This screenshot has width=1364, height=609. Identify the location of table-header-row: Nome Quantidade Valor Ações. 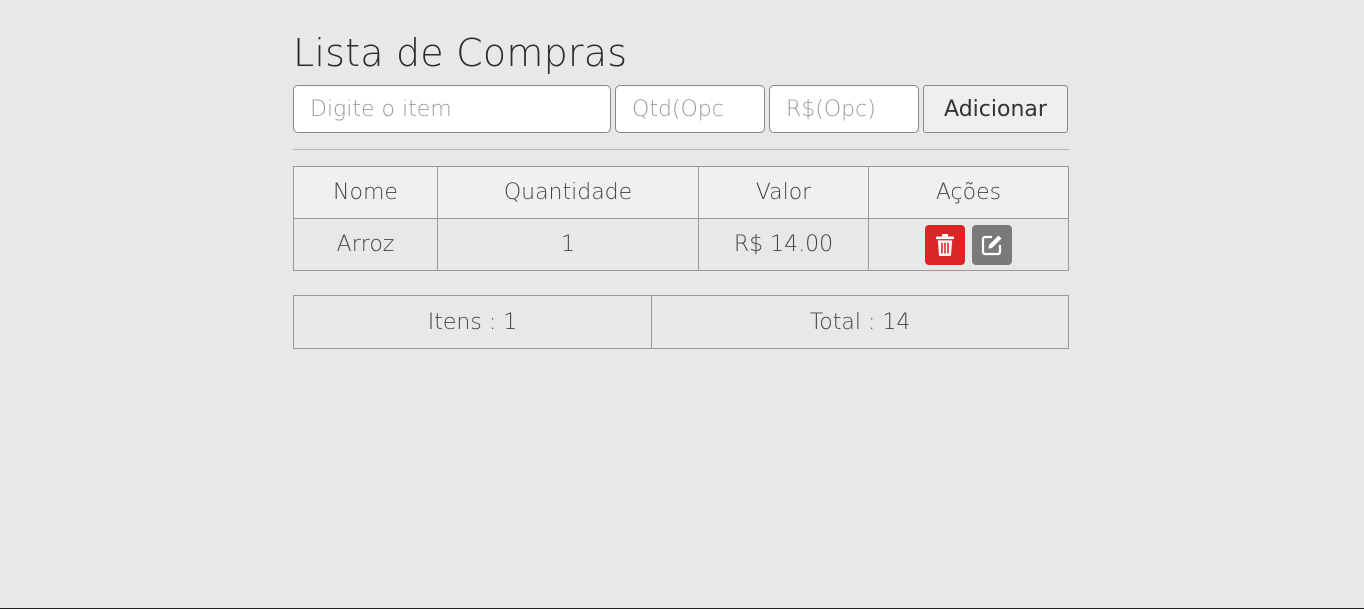
(681, 192).